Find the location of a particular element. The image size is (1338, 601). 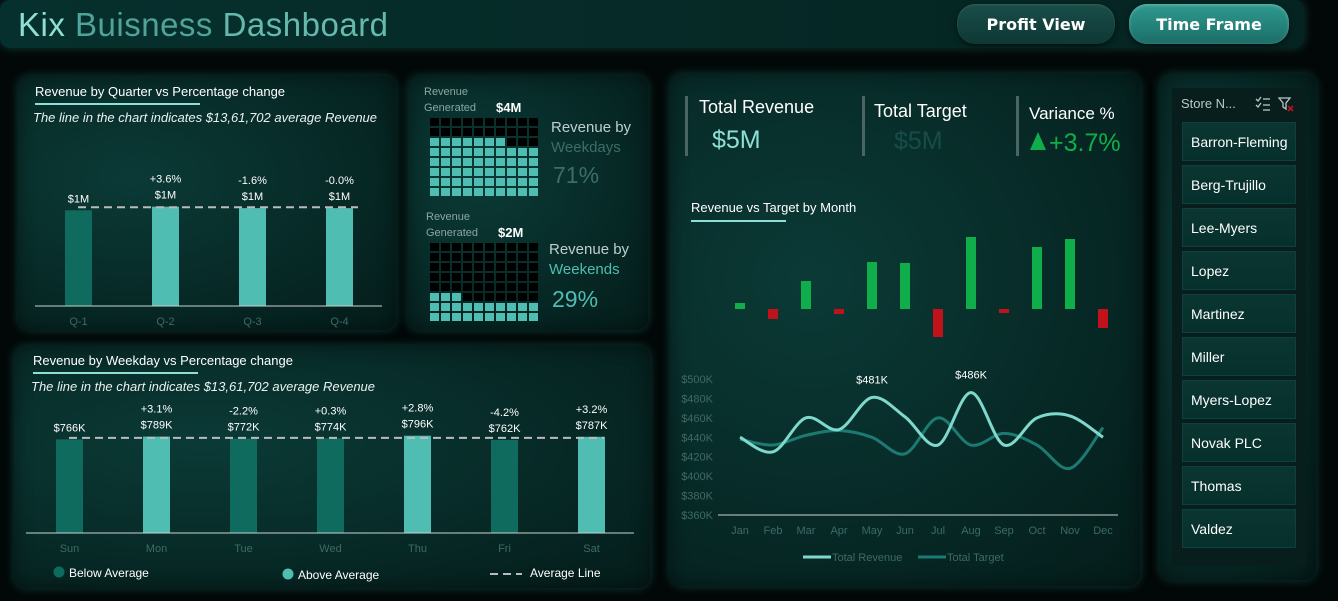

profit-view-button: Profit View is located at coordinates (1036, 24).